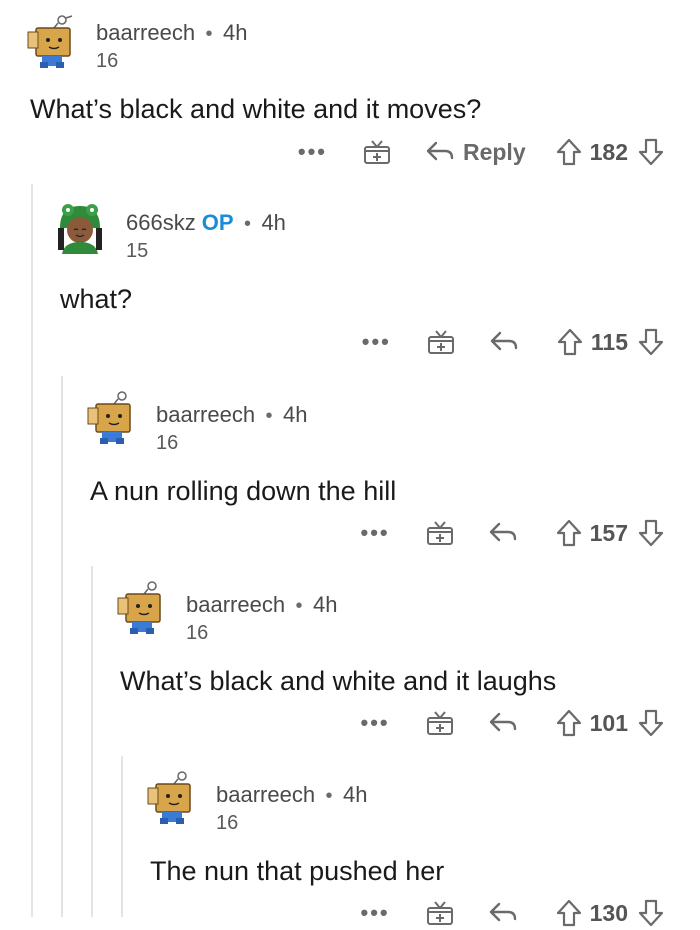  I want to click on vote-count: 130, so click(608, 912).